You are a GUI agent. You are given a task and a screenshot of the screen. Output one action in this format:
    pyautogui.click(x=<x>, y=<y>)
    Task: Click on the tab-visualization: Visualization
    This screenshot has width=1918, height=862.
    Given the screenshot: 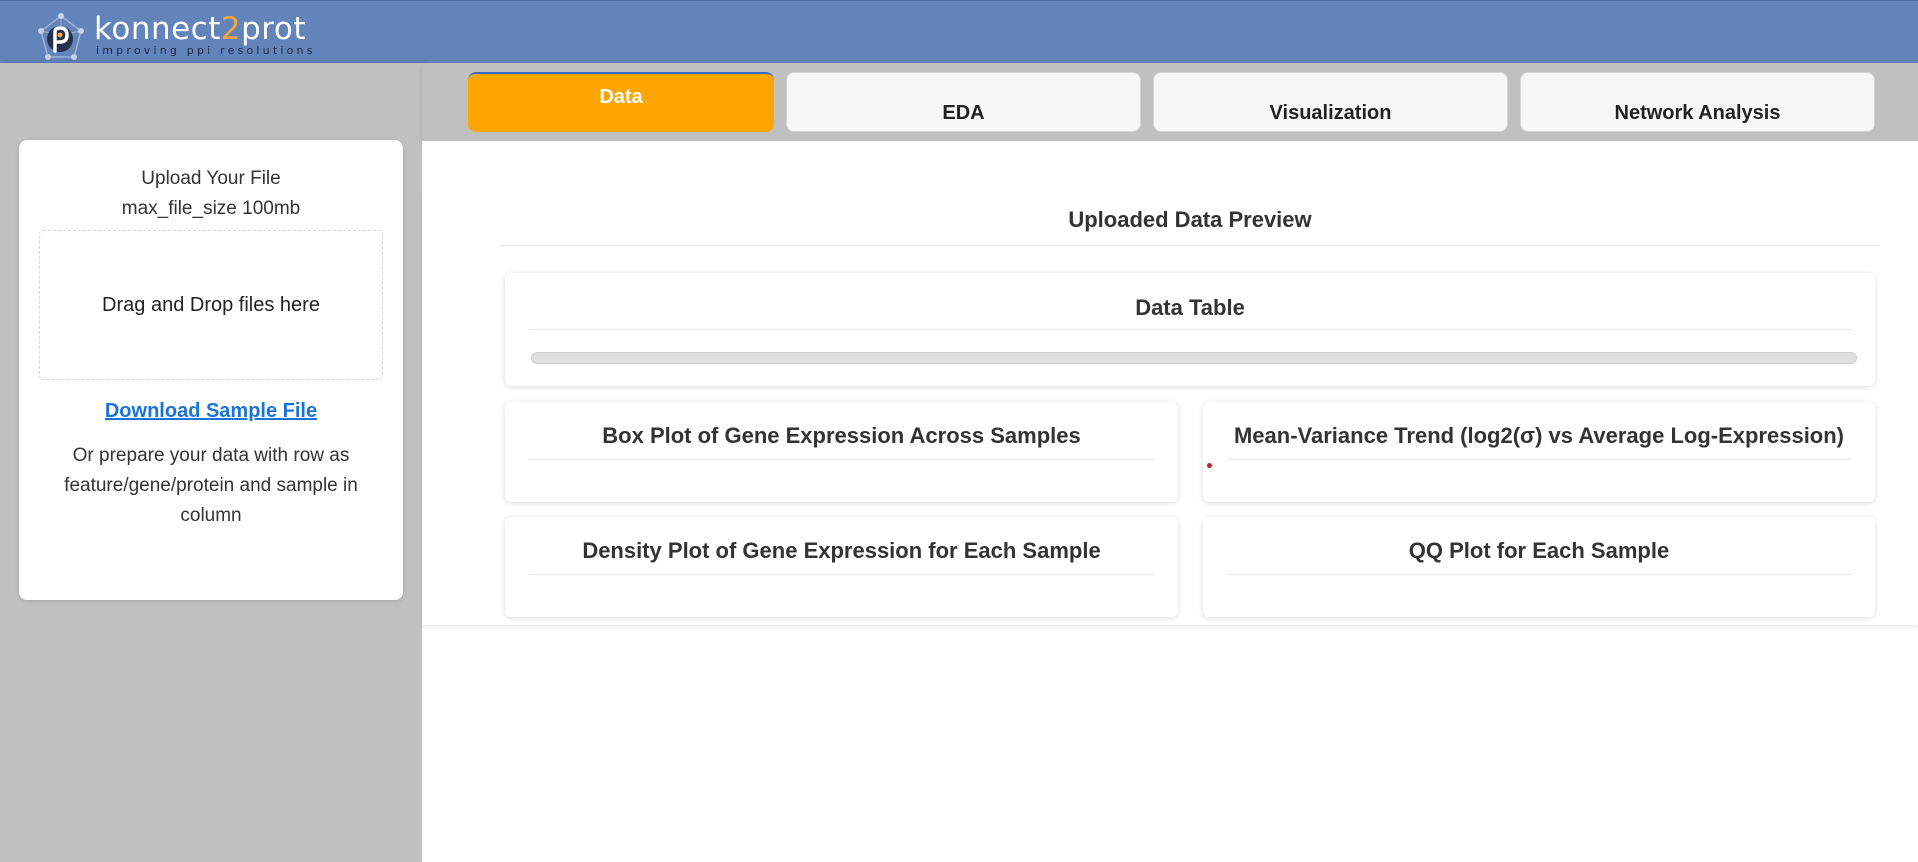 What is the action you would take?
    pyautogui.click(x=1330, y=102)
    